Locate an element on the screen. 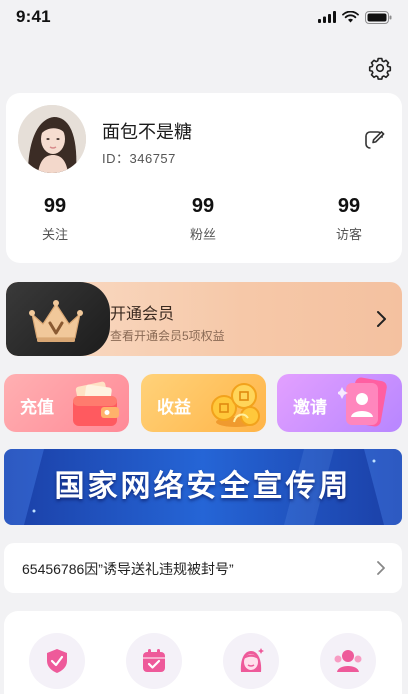 The height and width of the screenshot is (694, 408). feature-beauty is located at coordinates (251, 661).